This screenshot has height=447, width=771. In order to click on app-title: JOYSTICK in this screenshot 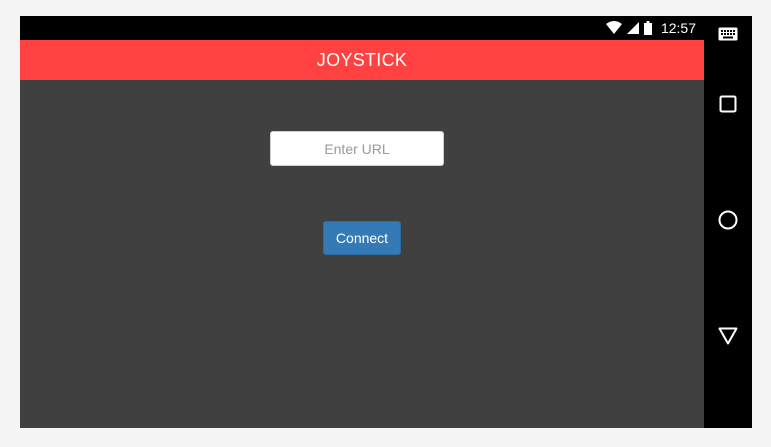, I will do `click(362, 59)`.